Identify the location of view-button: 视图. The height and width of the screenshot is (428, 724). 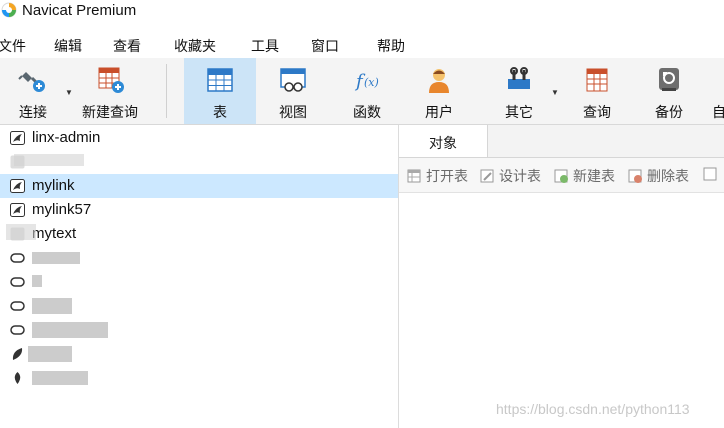
(293, 91).